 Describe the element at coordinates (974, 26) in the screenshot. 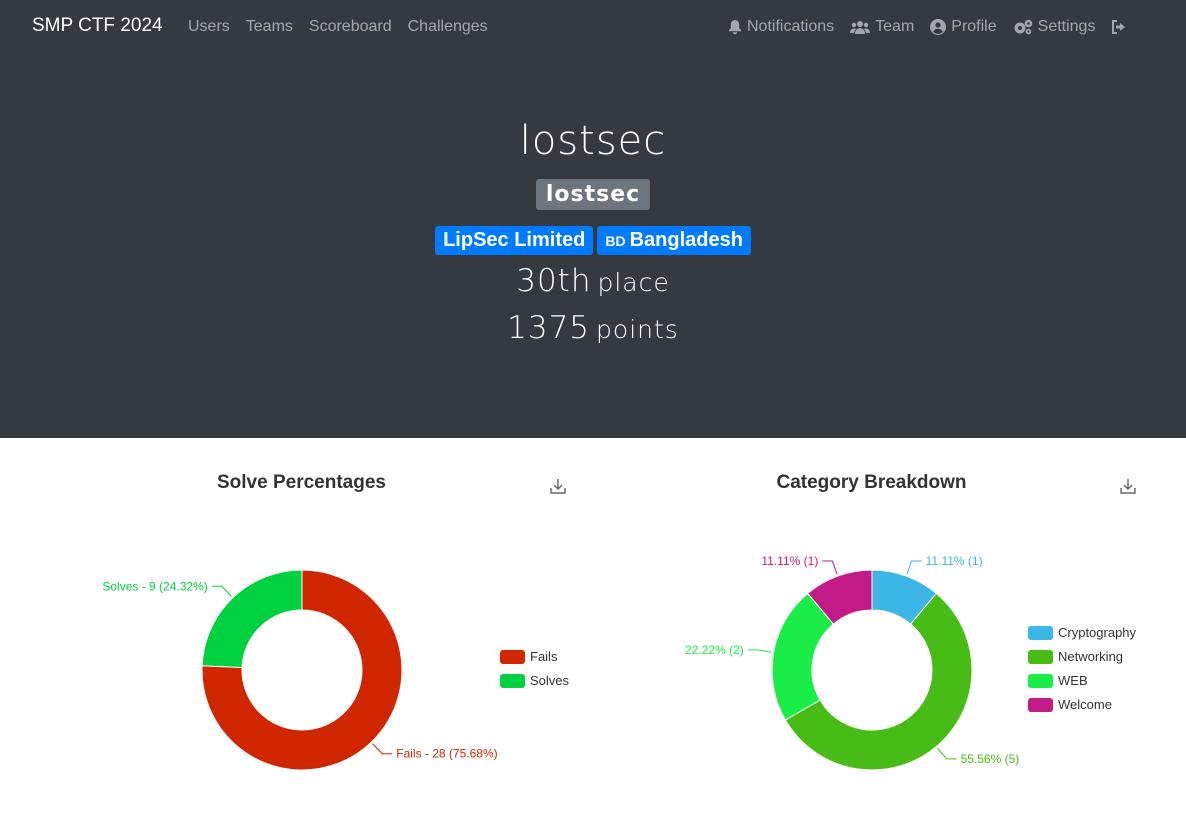

I see `nav-profile-label: Profile` at that location.